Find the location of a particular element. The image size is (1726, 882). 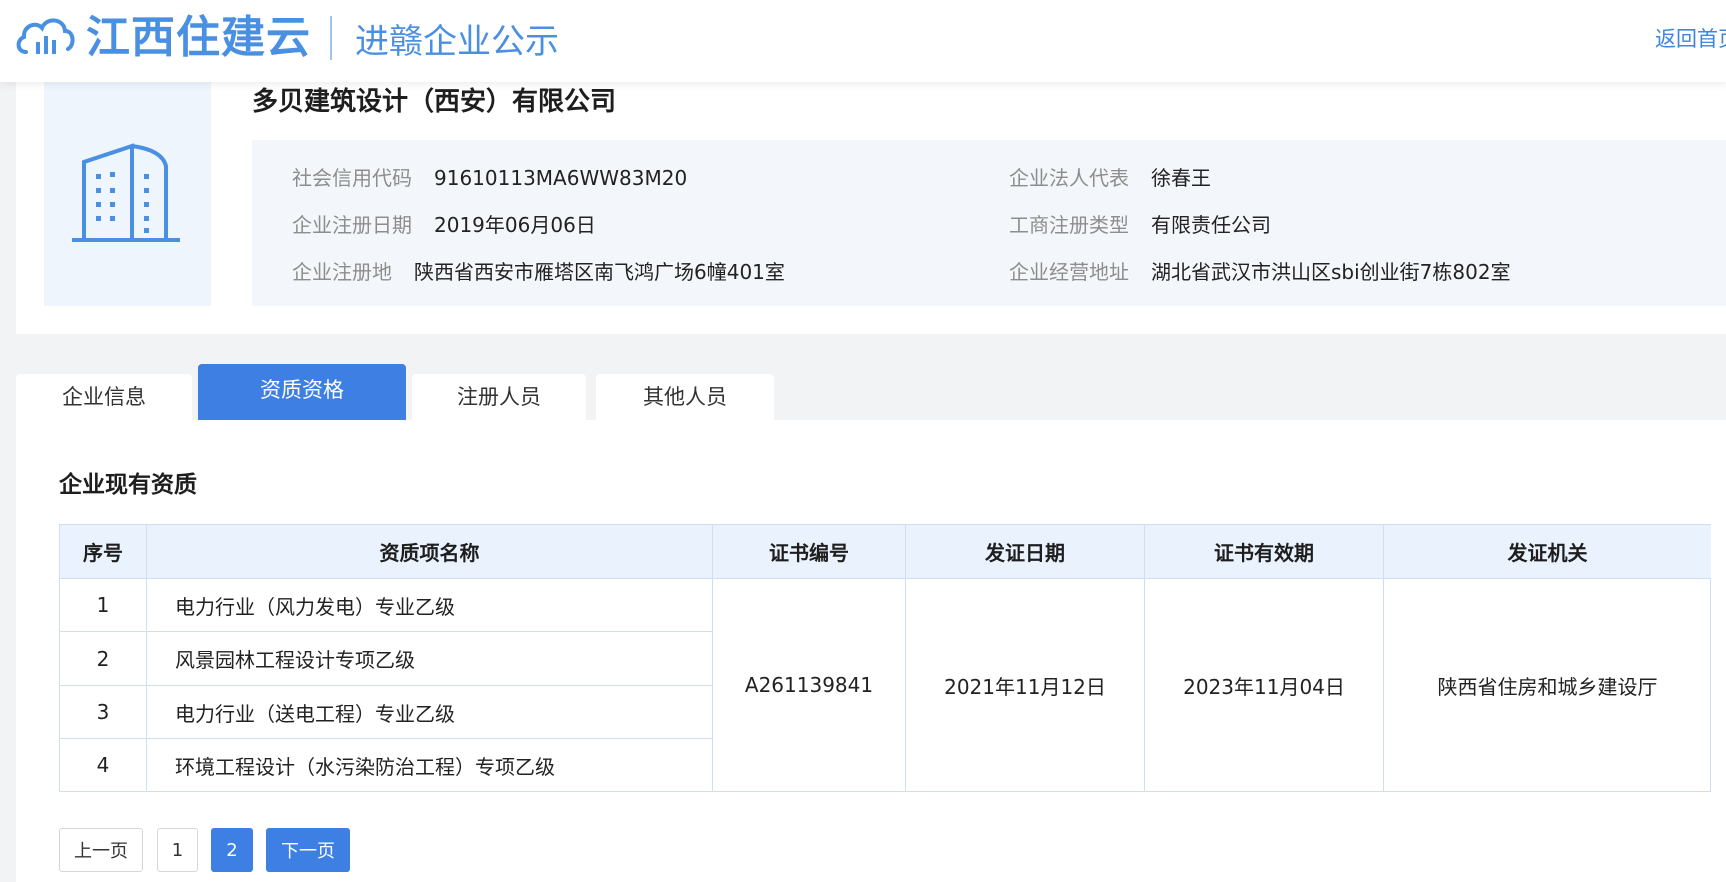

credit-code-label: 社会信用代码 is located at coordinates (352, 178).